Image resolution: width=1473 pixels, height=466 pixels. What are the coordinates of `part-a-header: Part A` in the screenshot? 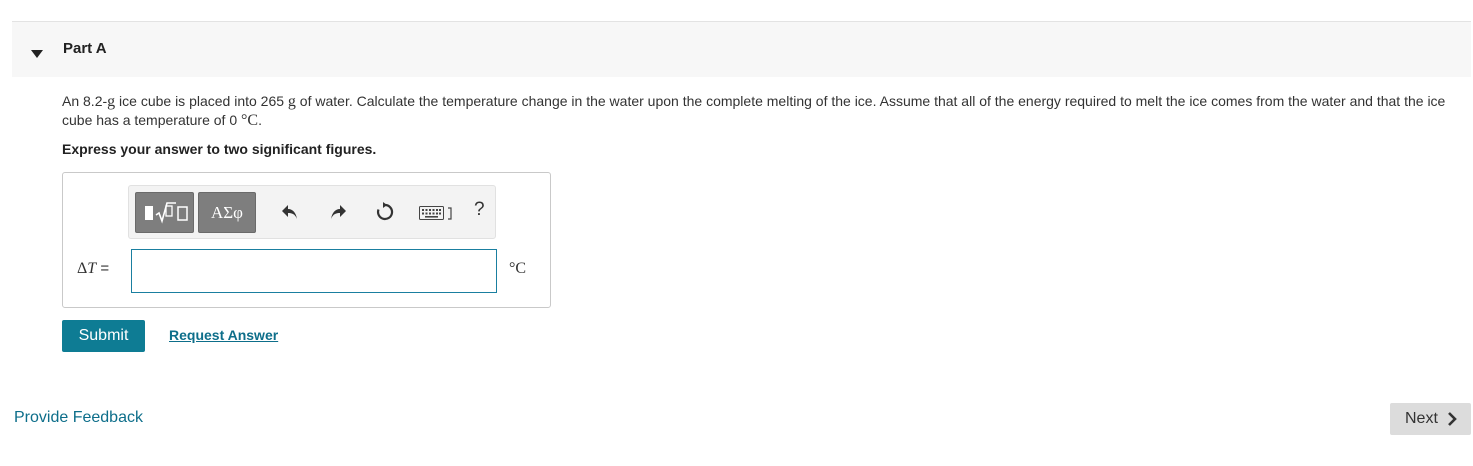 It's located at (741, 49).